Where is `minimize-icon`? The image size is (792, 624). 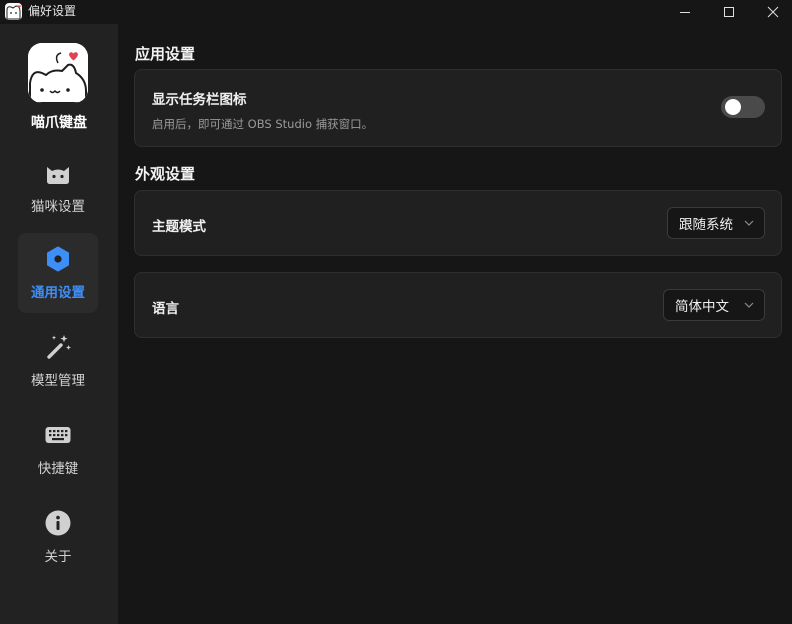
minimize-icon is located at coordinates (685, 12).